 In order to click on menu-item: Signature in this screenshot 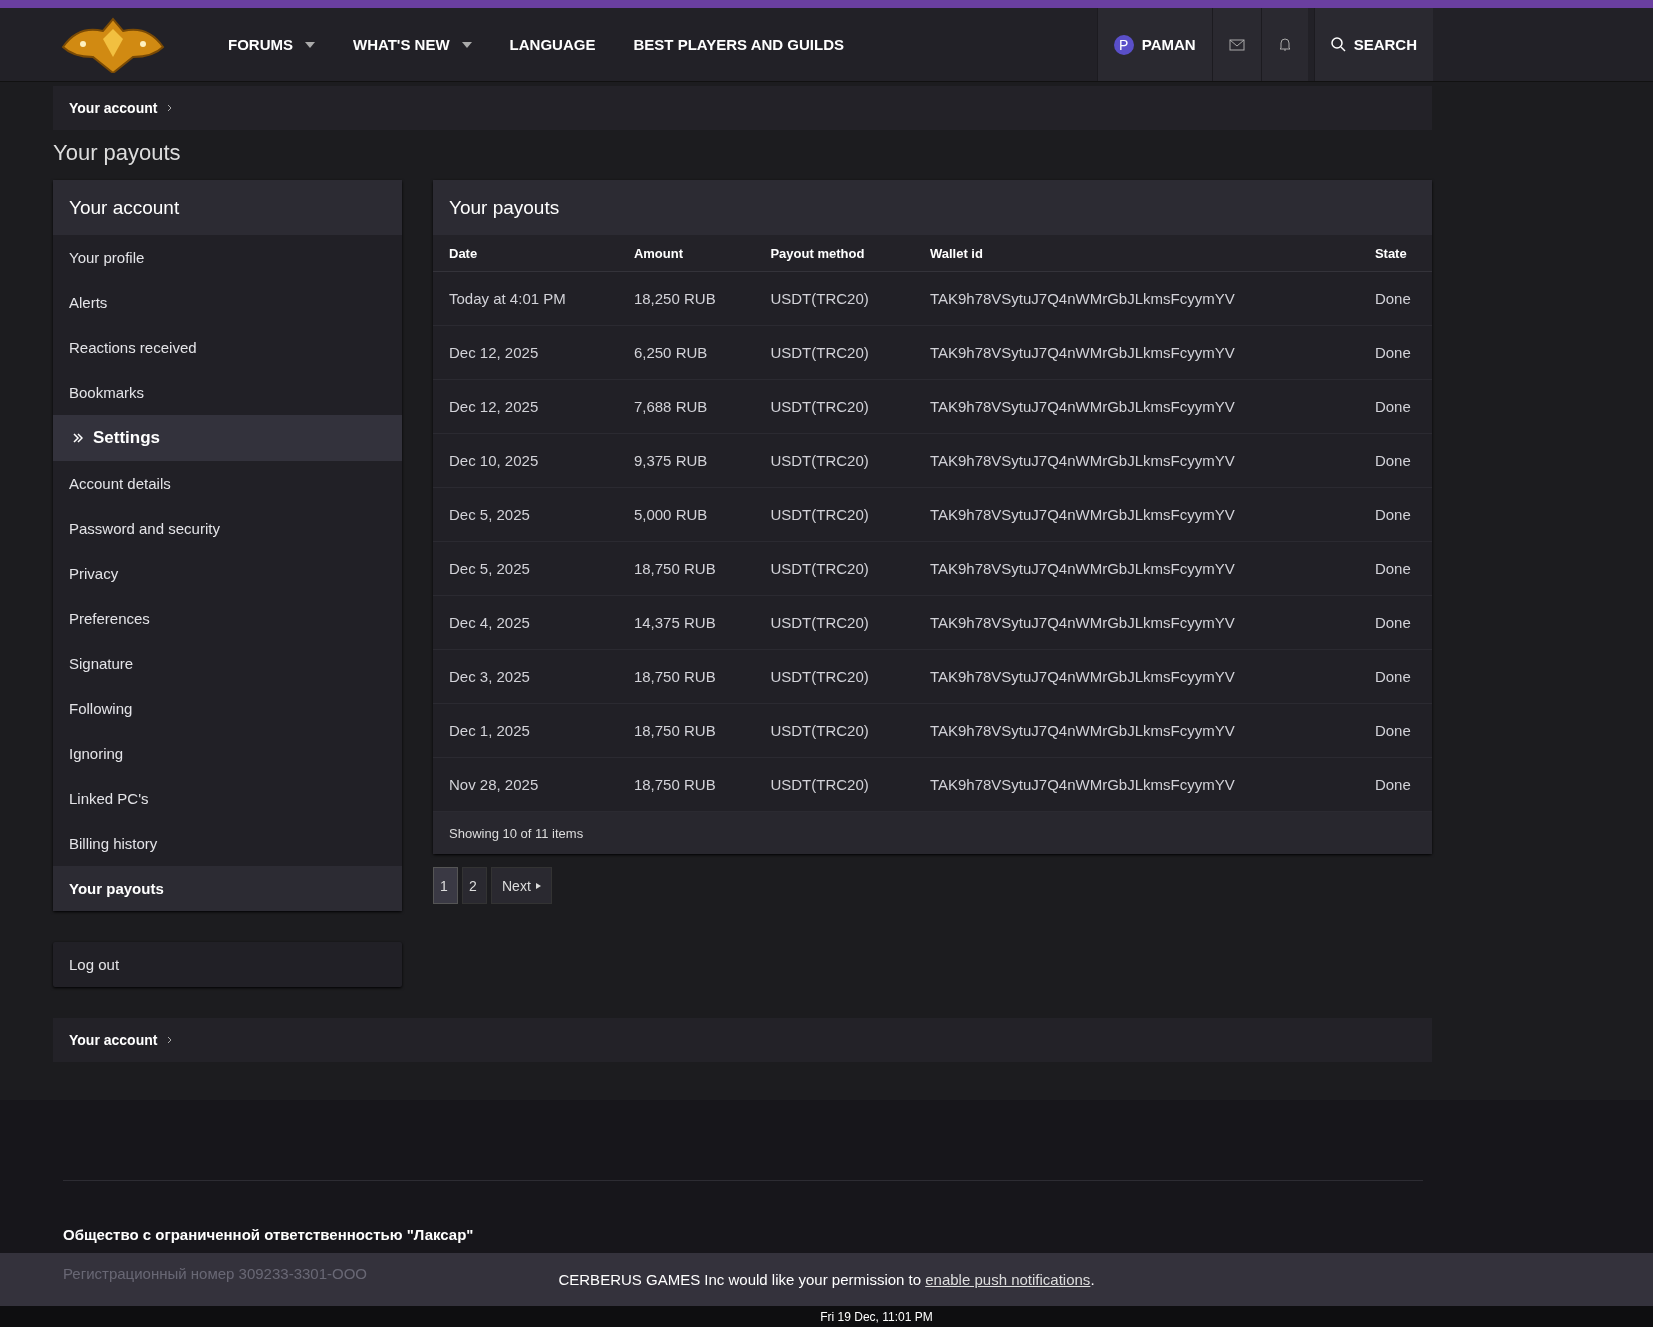, I will do `click(227, 663)`.